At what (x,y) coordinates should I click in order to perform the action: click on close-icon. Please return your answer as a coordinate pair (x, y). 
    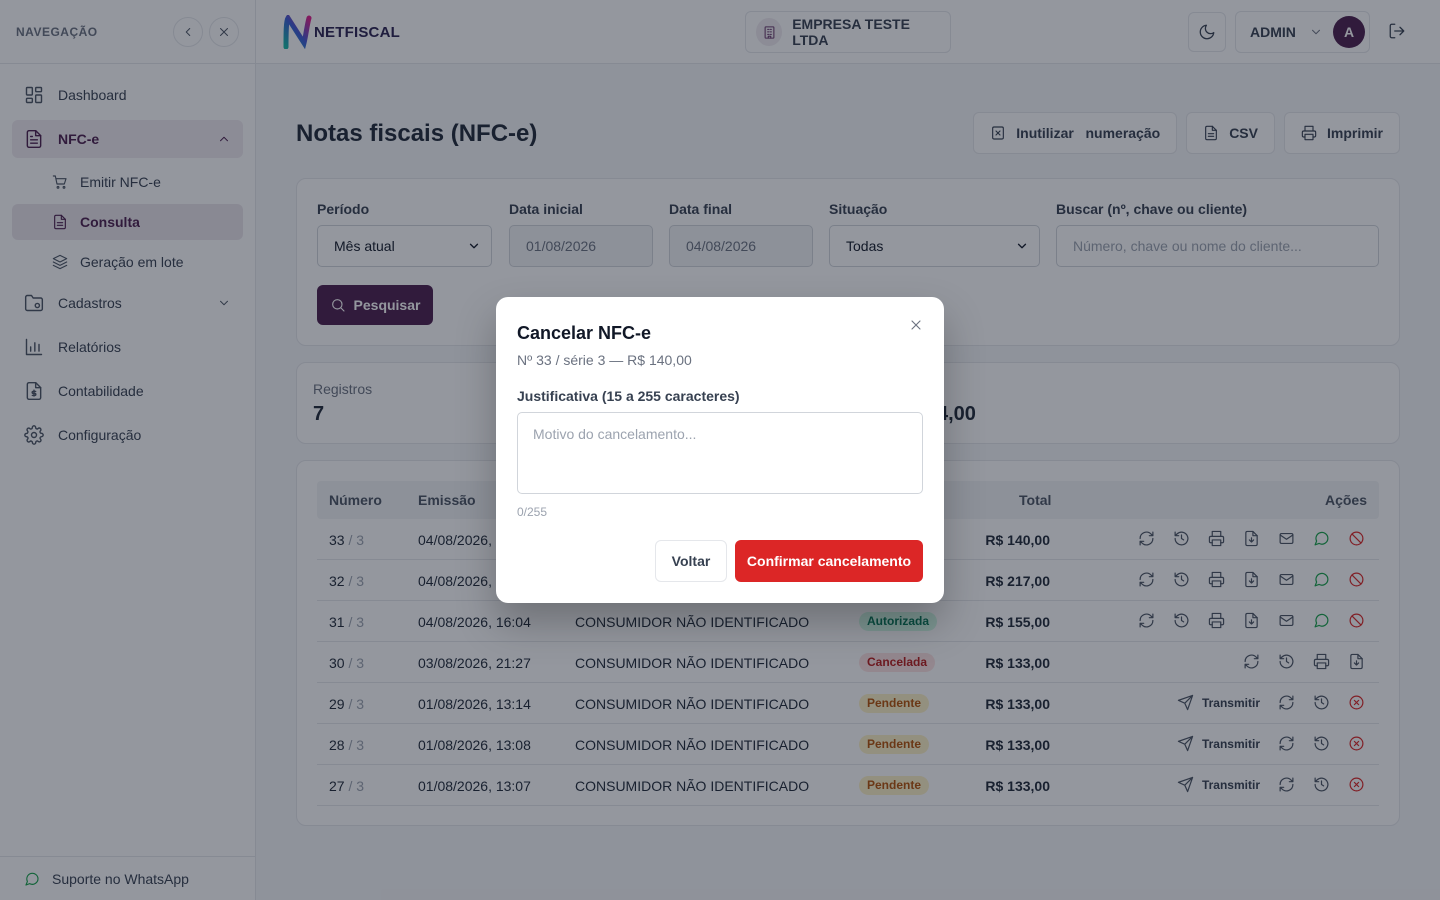
    Looking at the image, I should click on (916, 325).